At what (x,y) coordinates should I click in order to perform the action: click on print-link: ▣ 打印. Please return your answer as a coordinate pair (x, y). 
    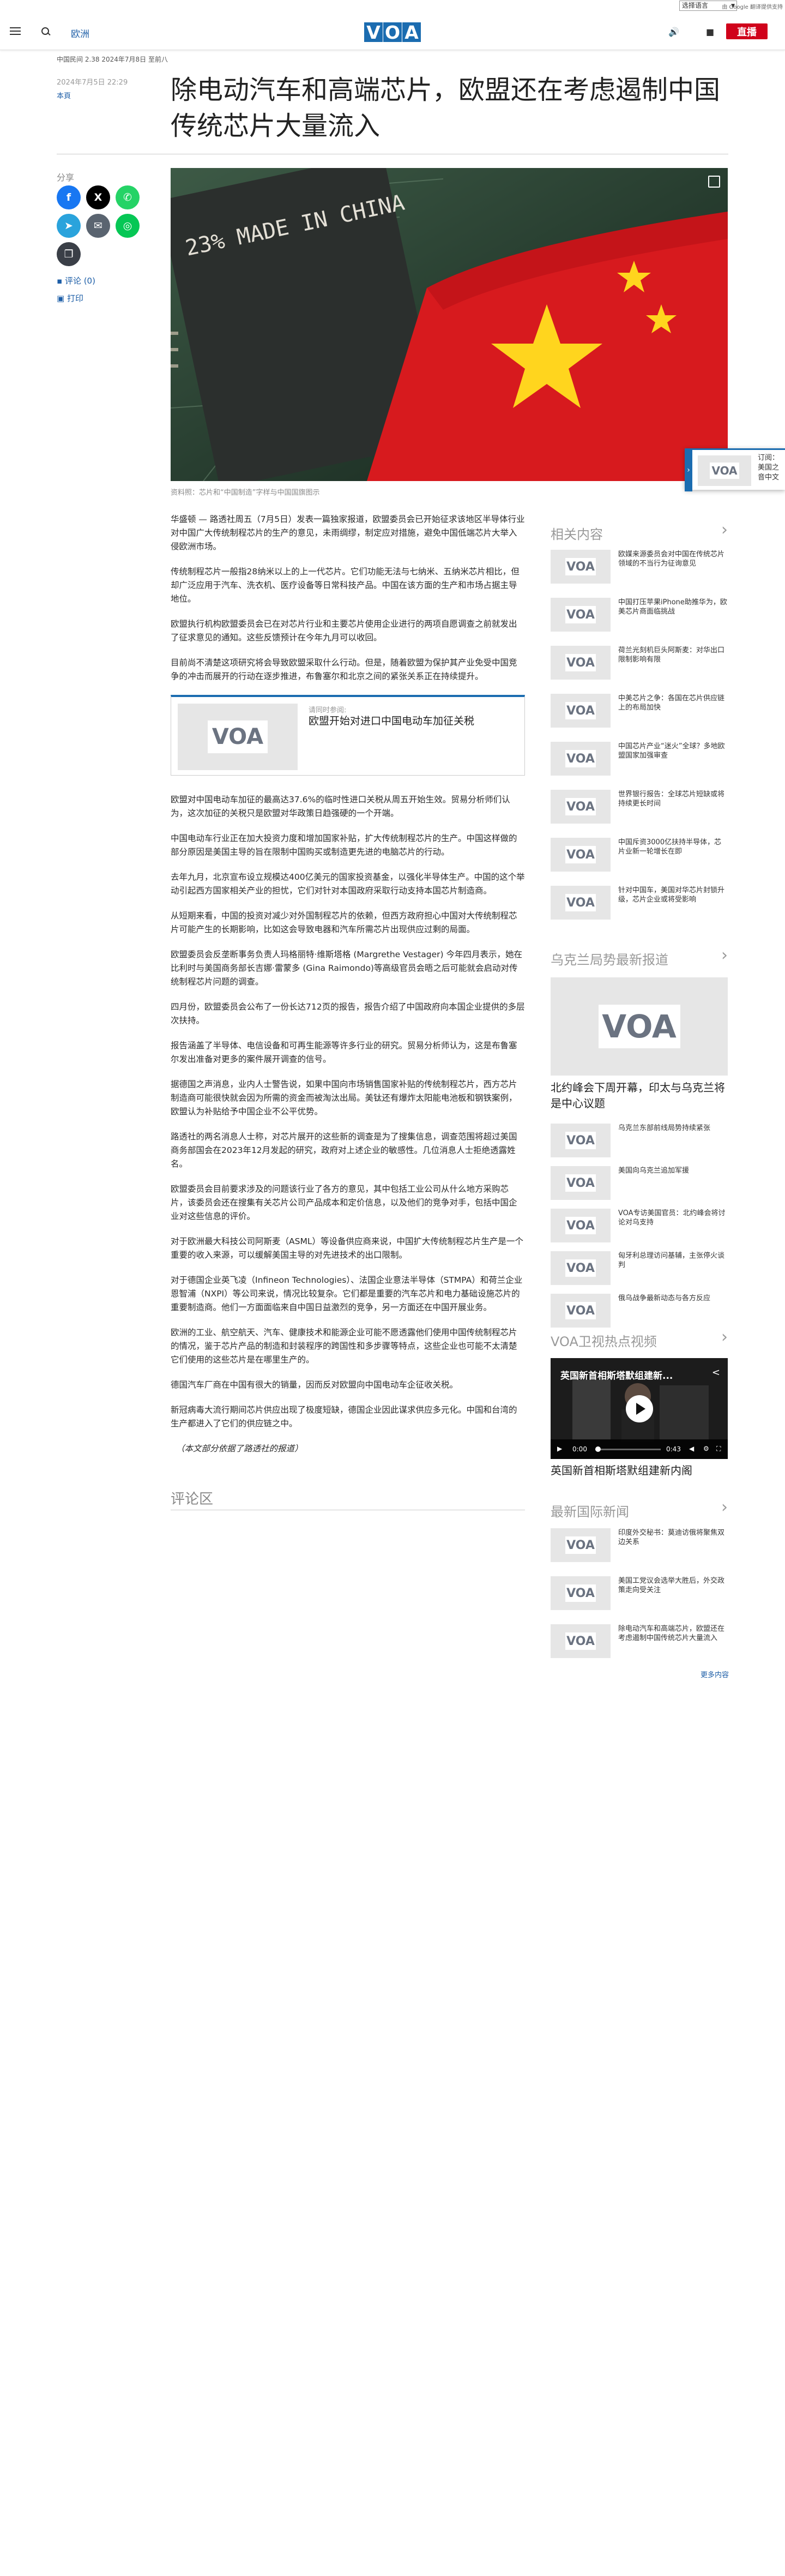
    Looking at the image, I should click on (70, 298).